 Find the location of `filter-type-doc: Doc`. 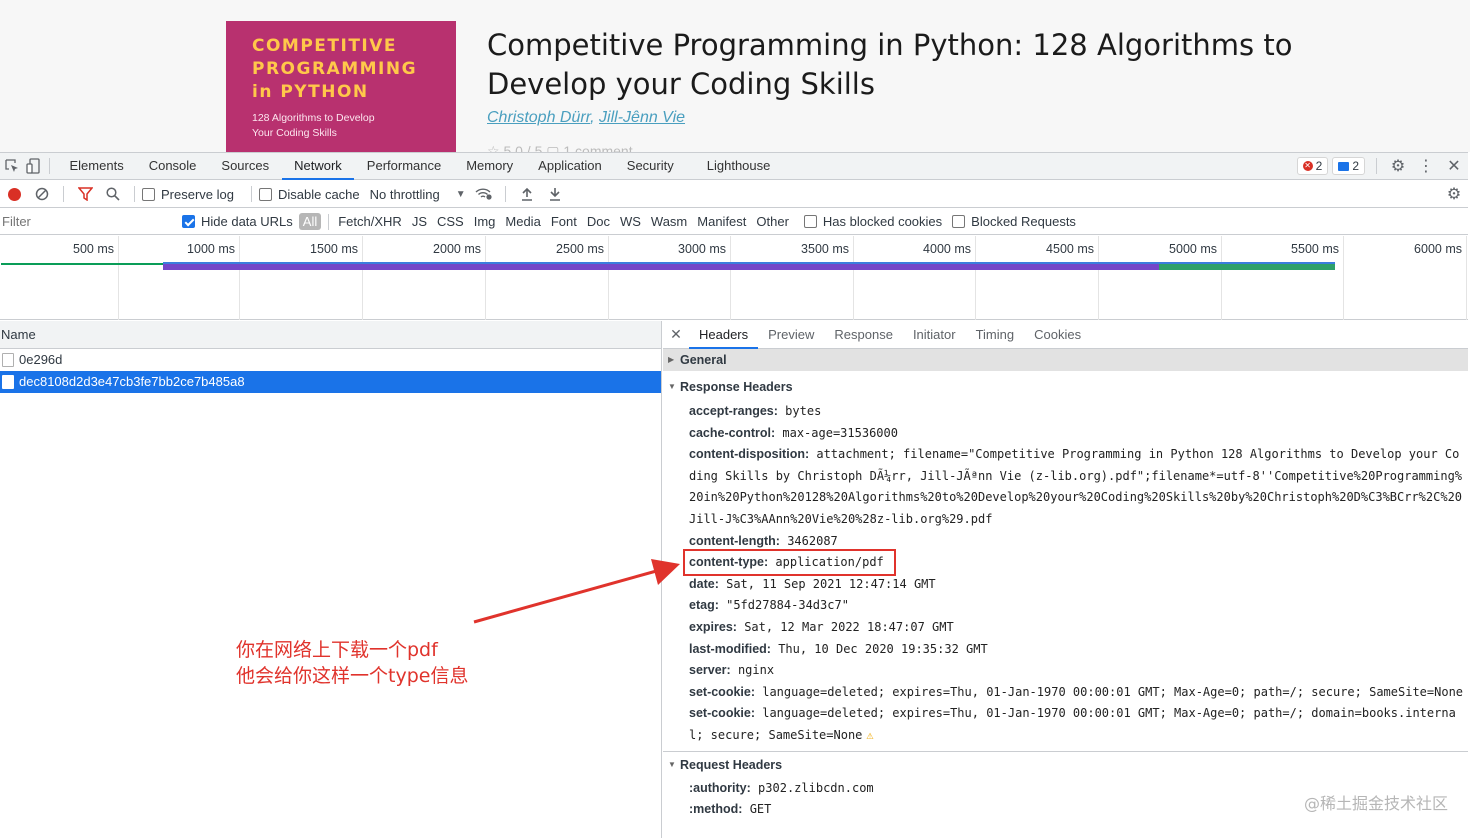

filter-type-doc: Doc is located at coordinates (598, 221).